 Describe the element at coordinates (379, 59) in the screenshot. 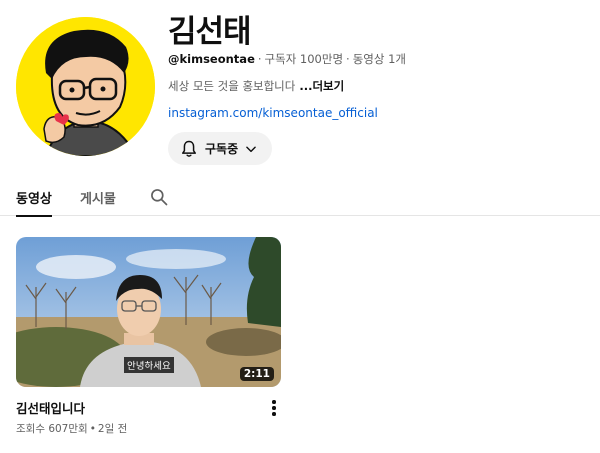

I see `video-count: 동영상 1개` at that location.